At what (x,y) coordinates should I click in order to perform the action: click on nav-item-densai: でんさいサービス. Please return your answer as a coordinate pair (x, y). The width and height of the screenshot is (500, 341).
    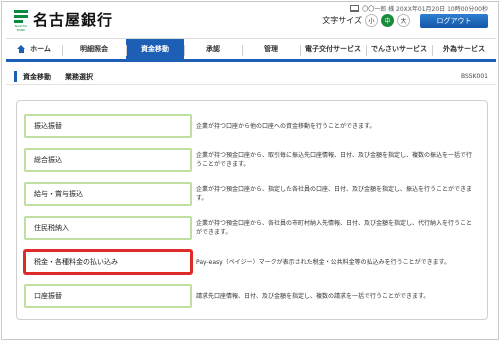
    Looking at the image, I should click on (399, 49).